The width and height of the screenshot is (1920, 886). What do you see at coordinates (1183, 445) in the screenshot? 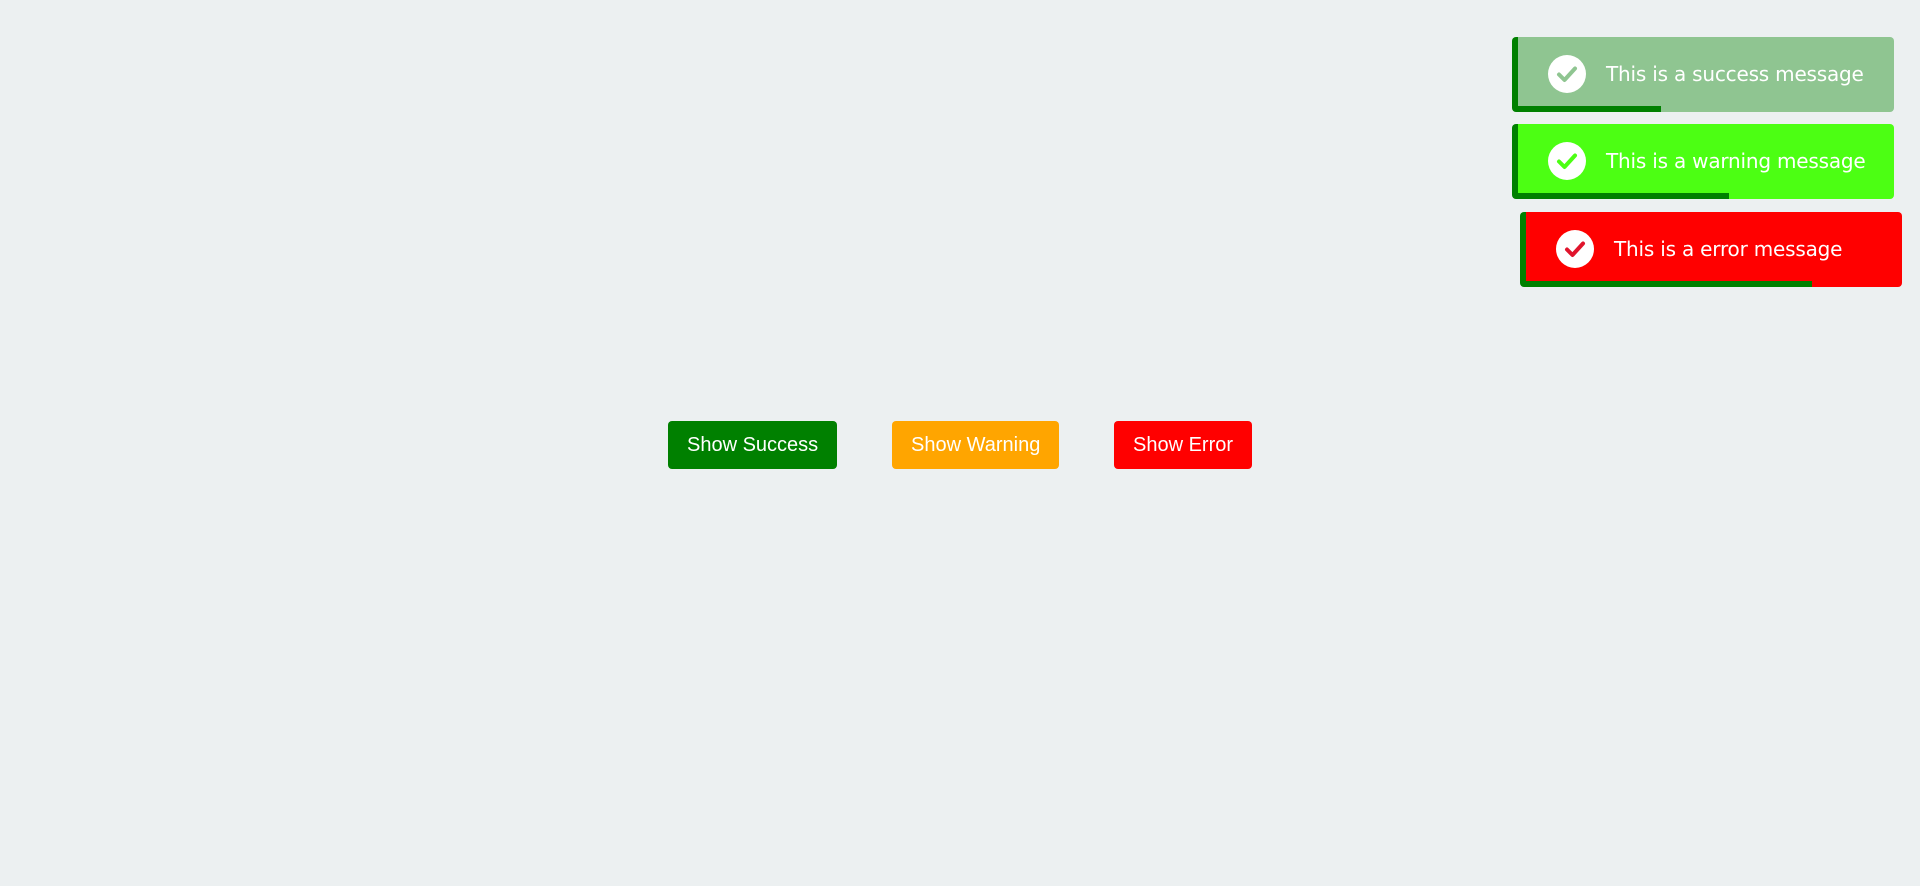
I see `show-error-button: Show Error` at bounding box center [1183, 445].